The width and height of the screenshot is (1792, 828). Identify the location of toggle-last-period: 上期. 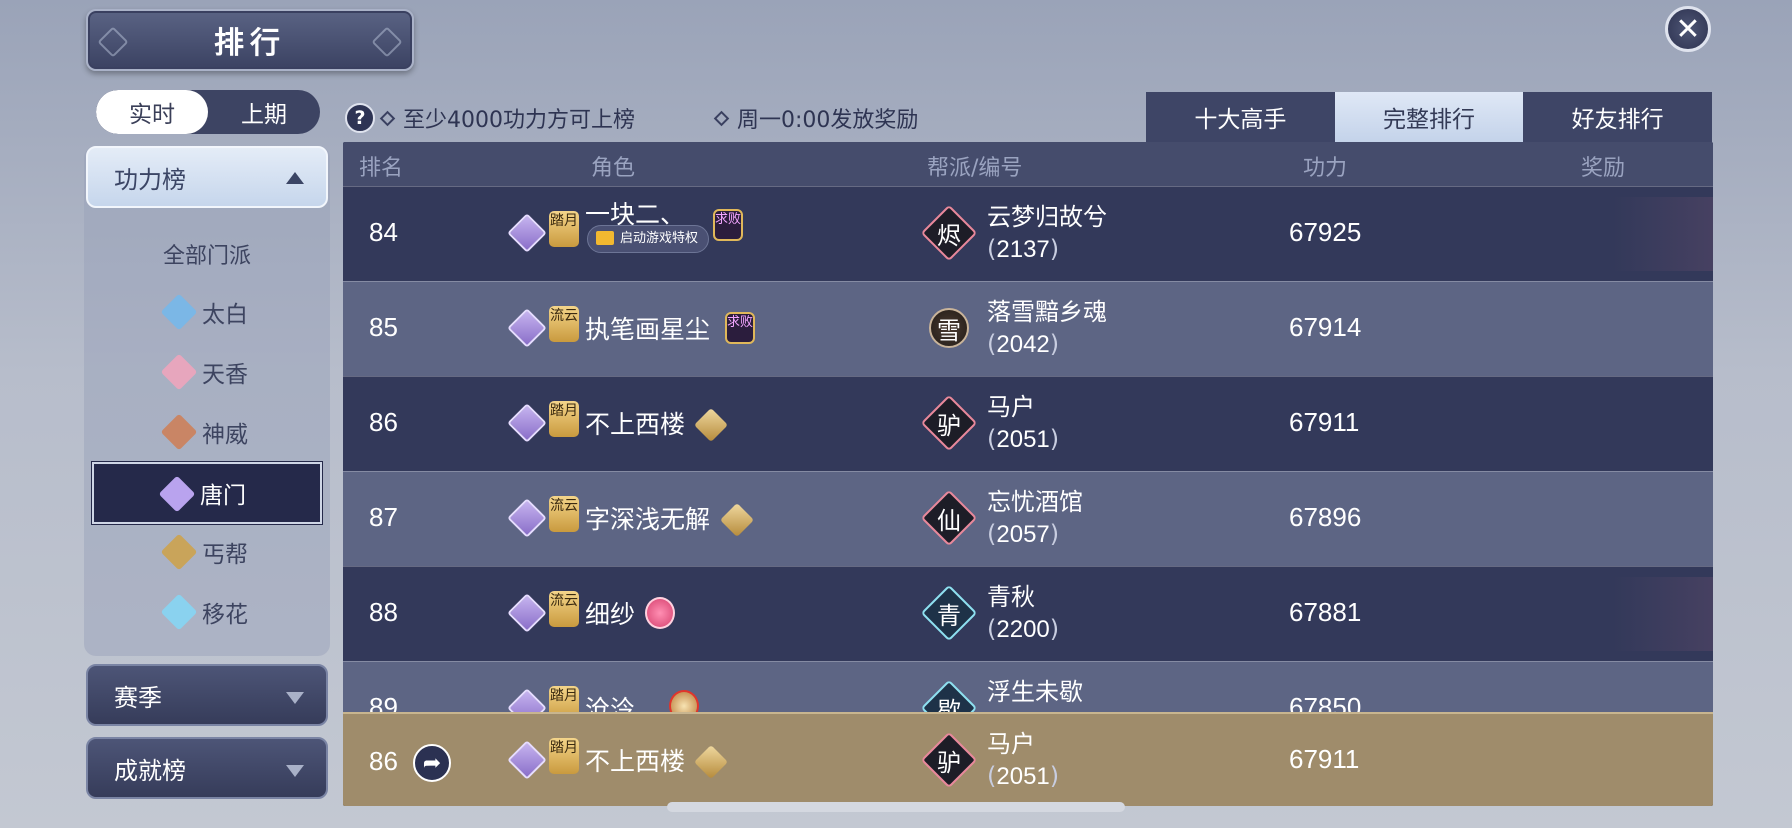
(264, 112).